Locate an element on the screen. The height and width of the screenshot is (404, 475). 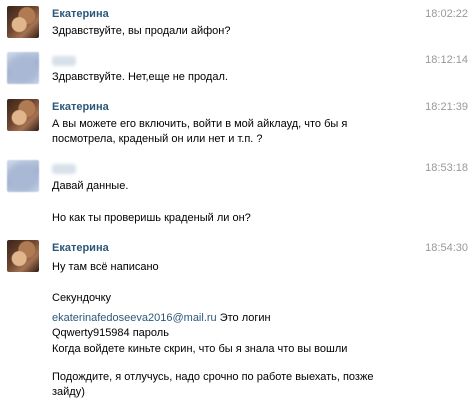
message-text: Qqwerty915984 пароль is located at coordinates (110, 333).